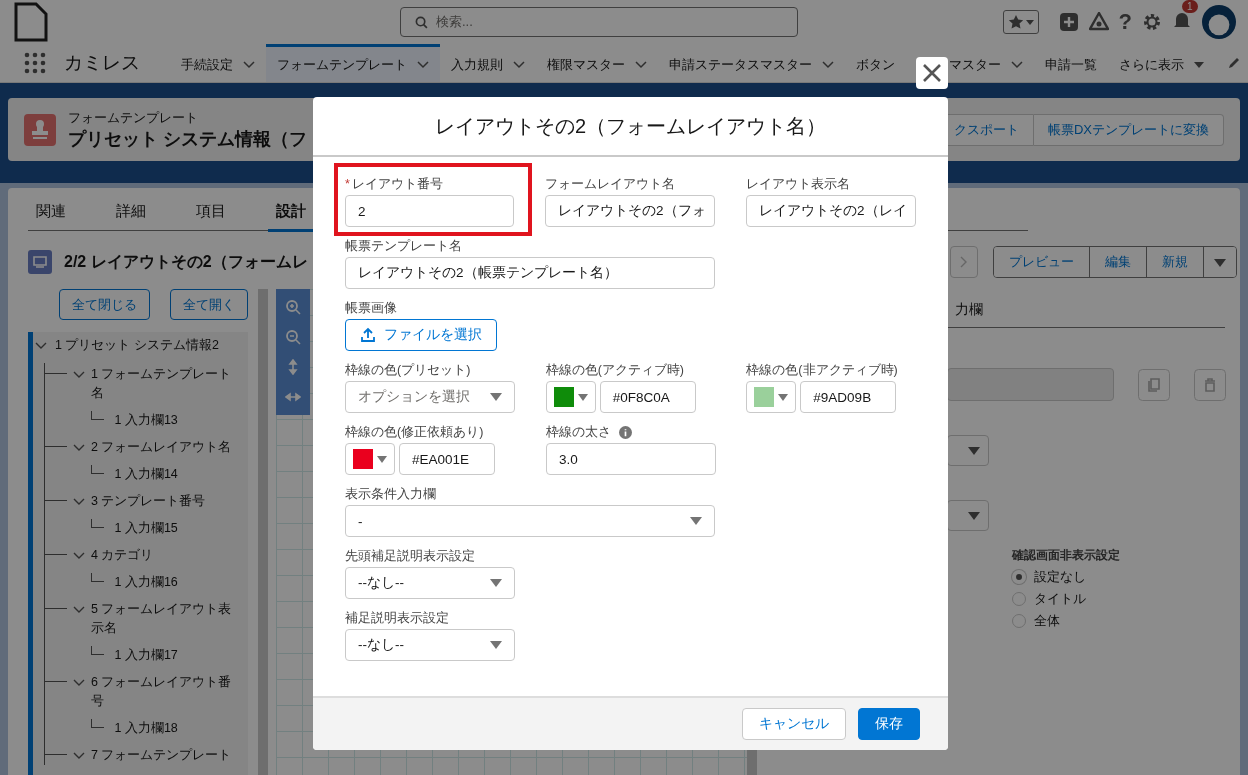 This screenshot has height=775, width=1248. Describe the element at coordinates (751, 63) in the screenshot. I see `nav-tab: 申請ステータスマスター` at that location.